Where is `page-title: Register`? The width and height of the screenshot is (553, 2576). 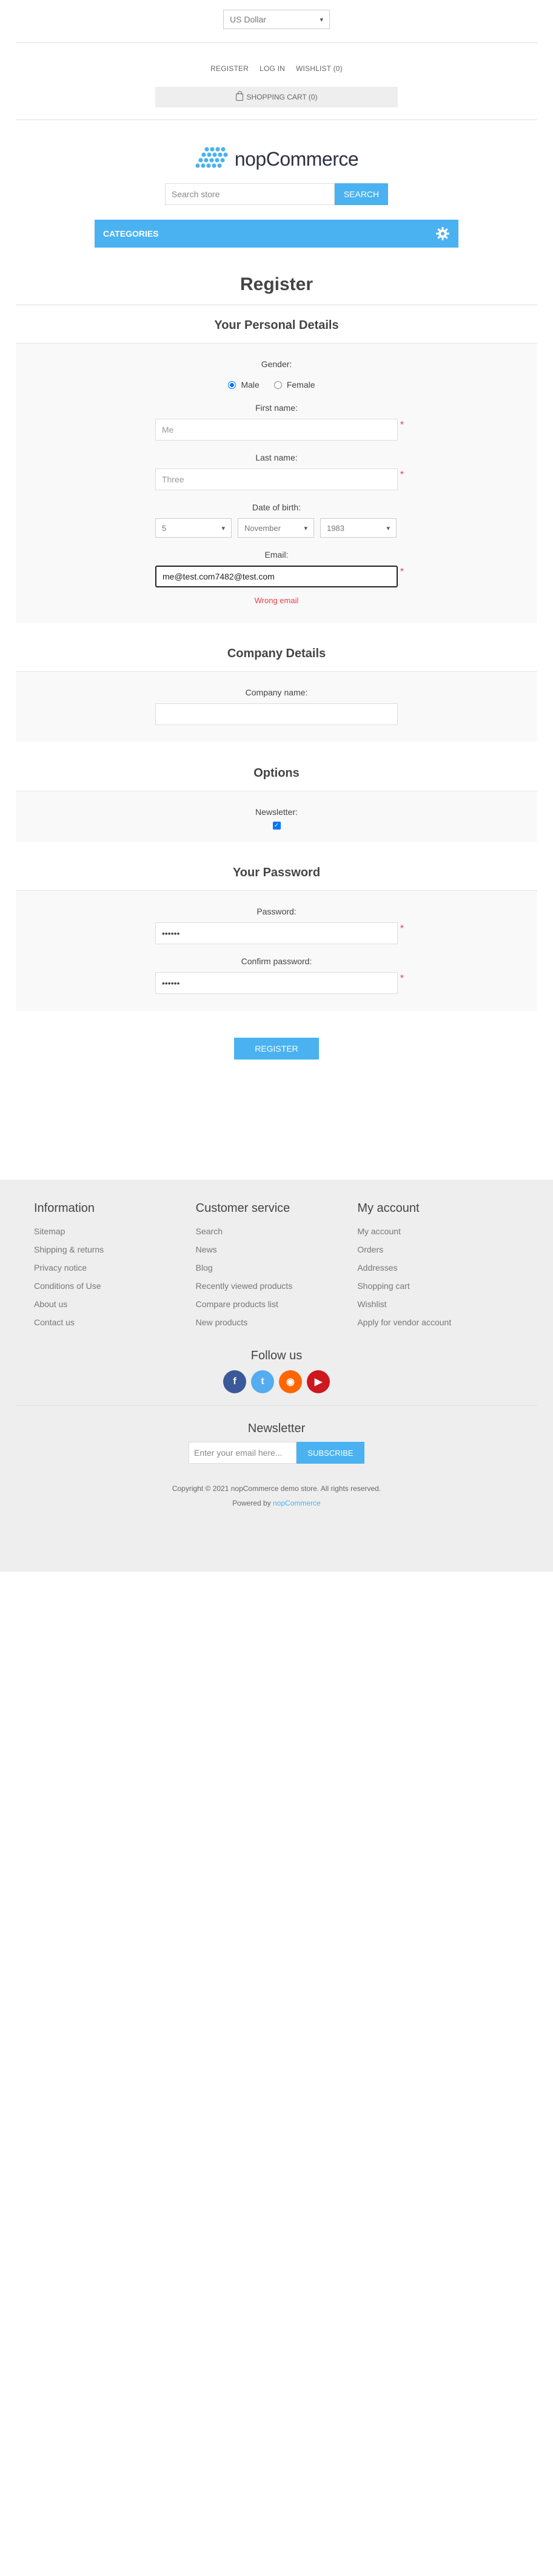 page-title: Register is located at coordinates (276, 284).